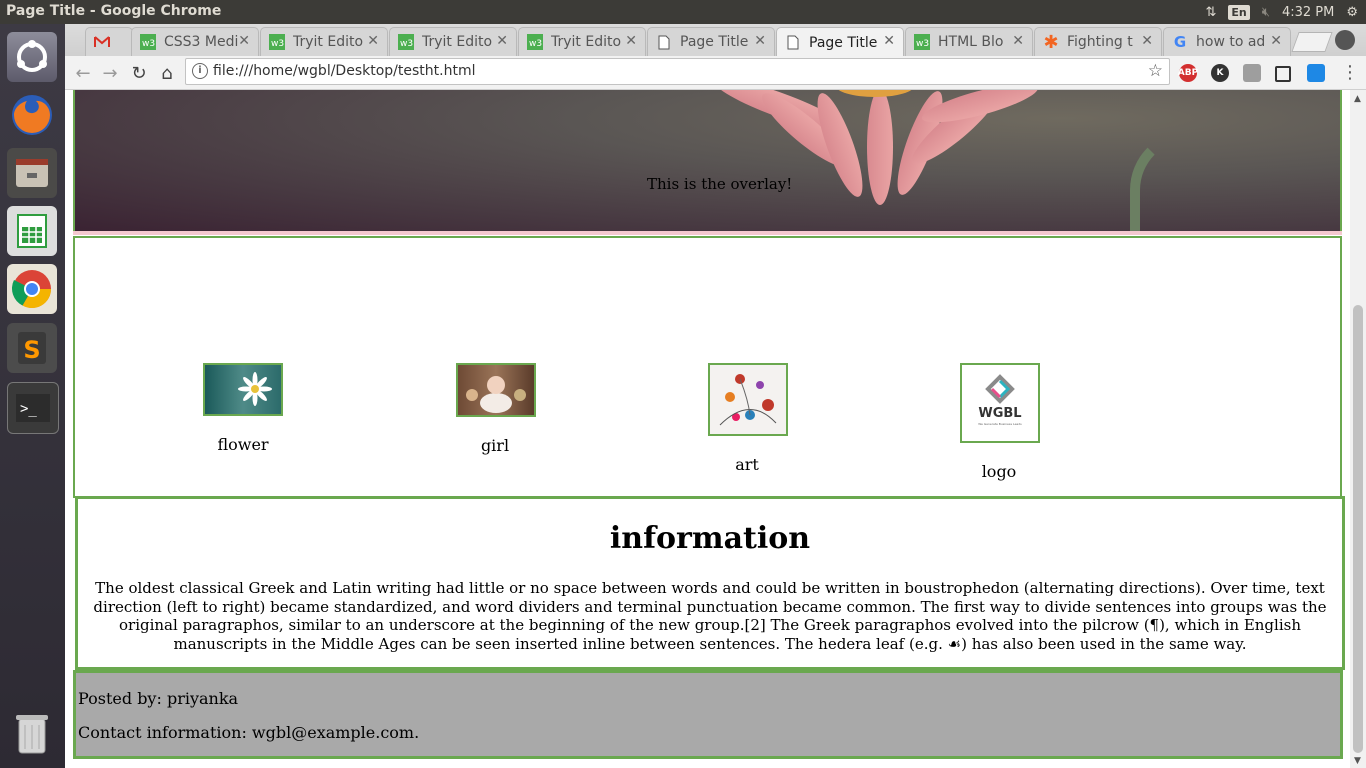  Describe the element at coordinates (1345, 40) in the screenshot. I see `profile-avatar-icon` at that location.